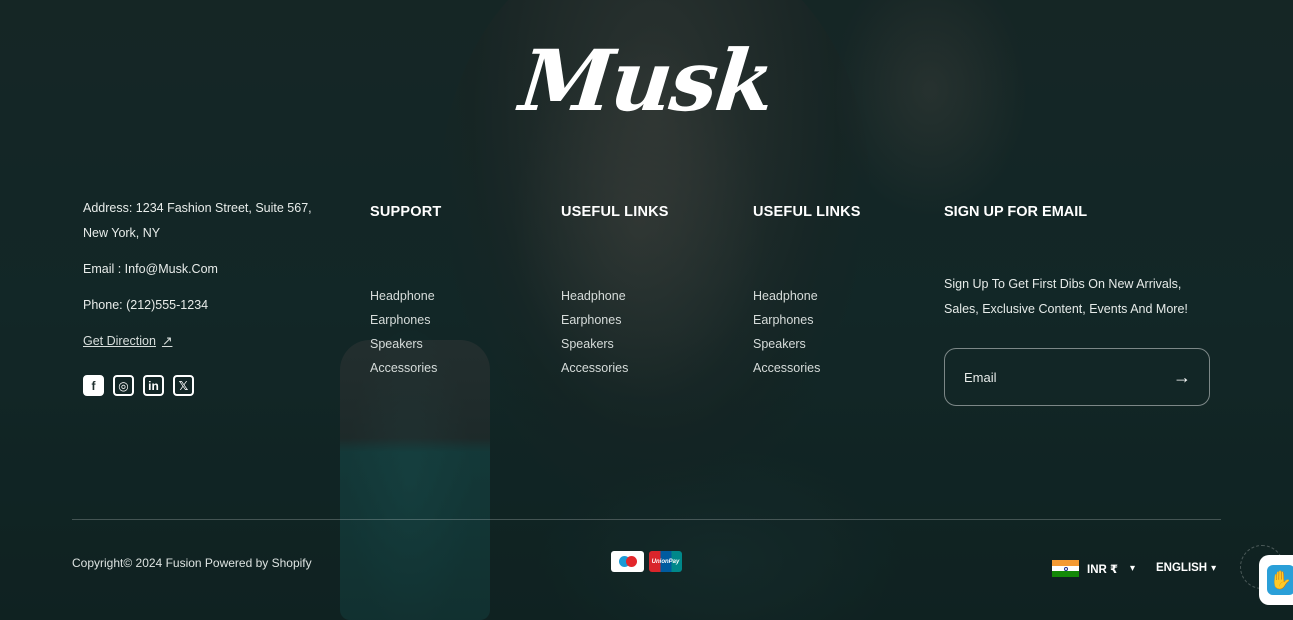 The width and height of the screenshot is (1293, 620). I want to click on unionpay-icon: UnionPay, so click(665, 561).